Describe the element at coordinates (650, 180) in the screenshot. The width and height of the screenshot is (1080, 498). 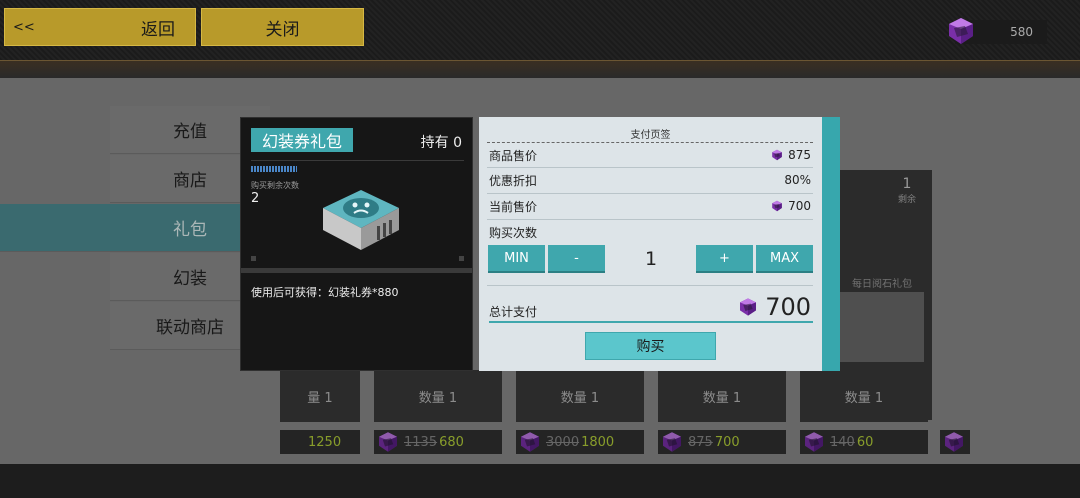
I see `discount-row: 优惠折扣 80%` at that location.